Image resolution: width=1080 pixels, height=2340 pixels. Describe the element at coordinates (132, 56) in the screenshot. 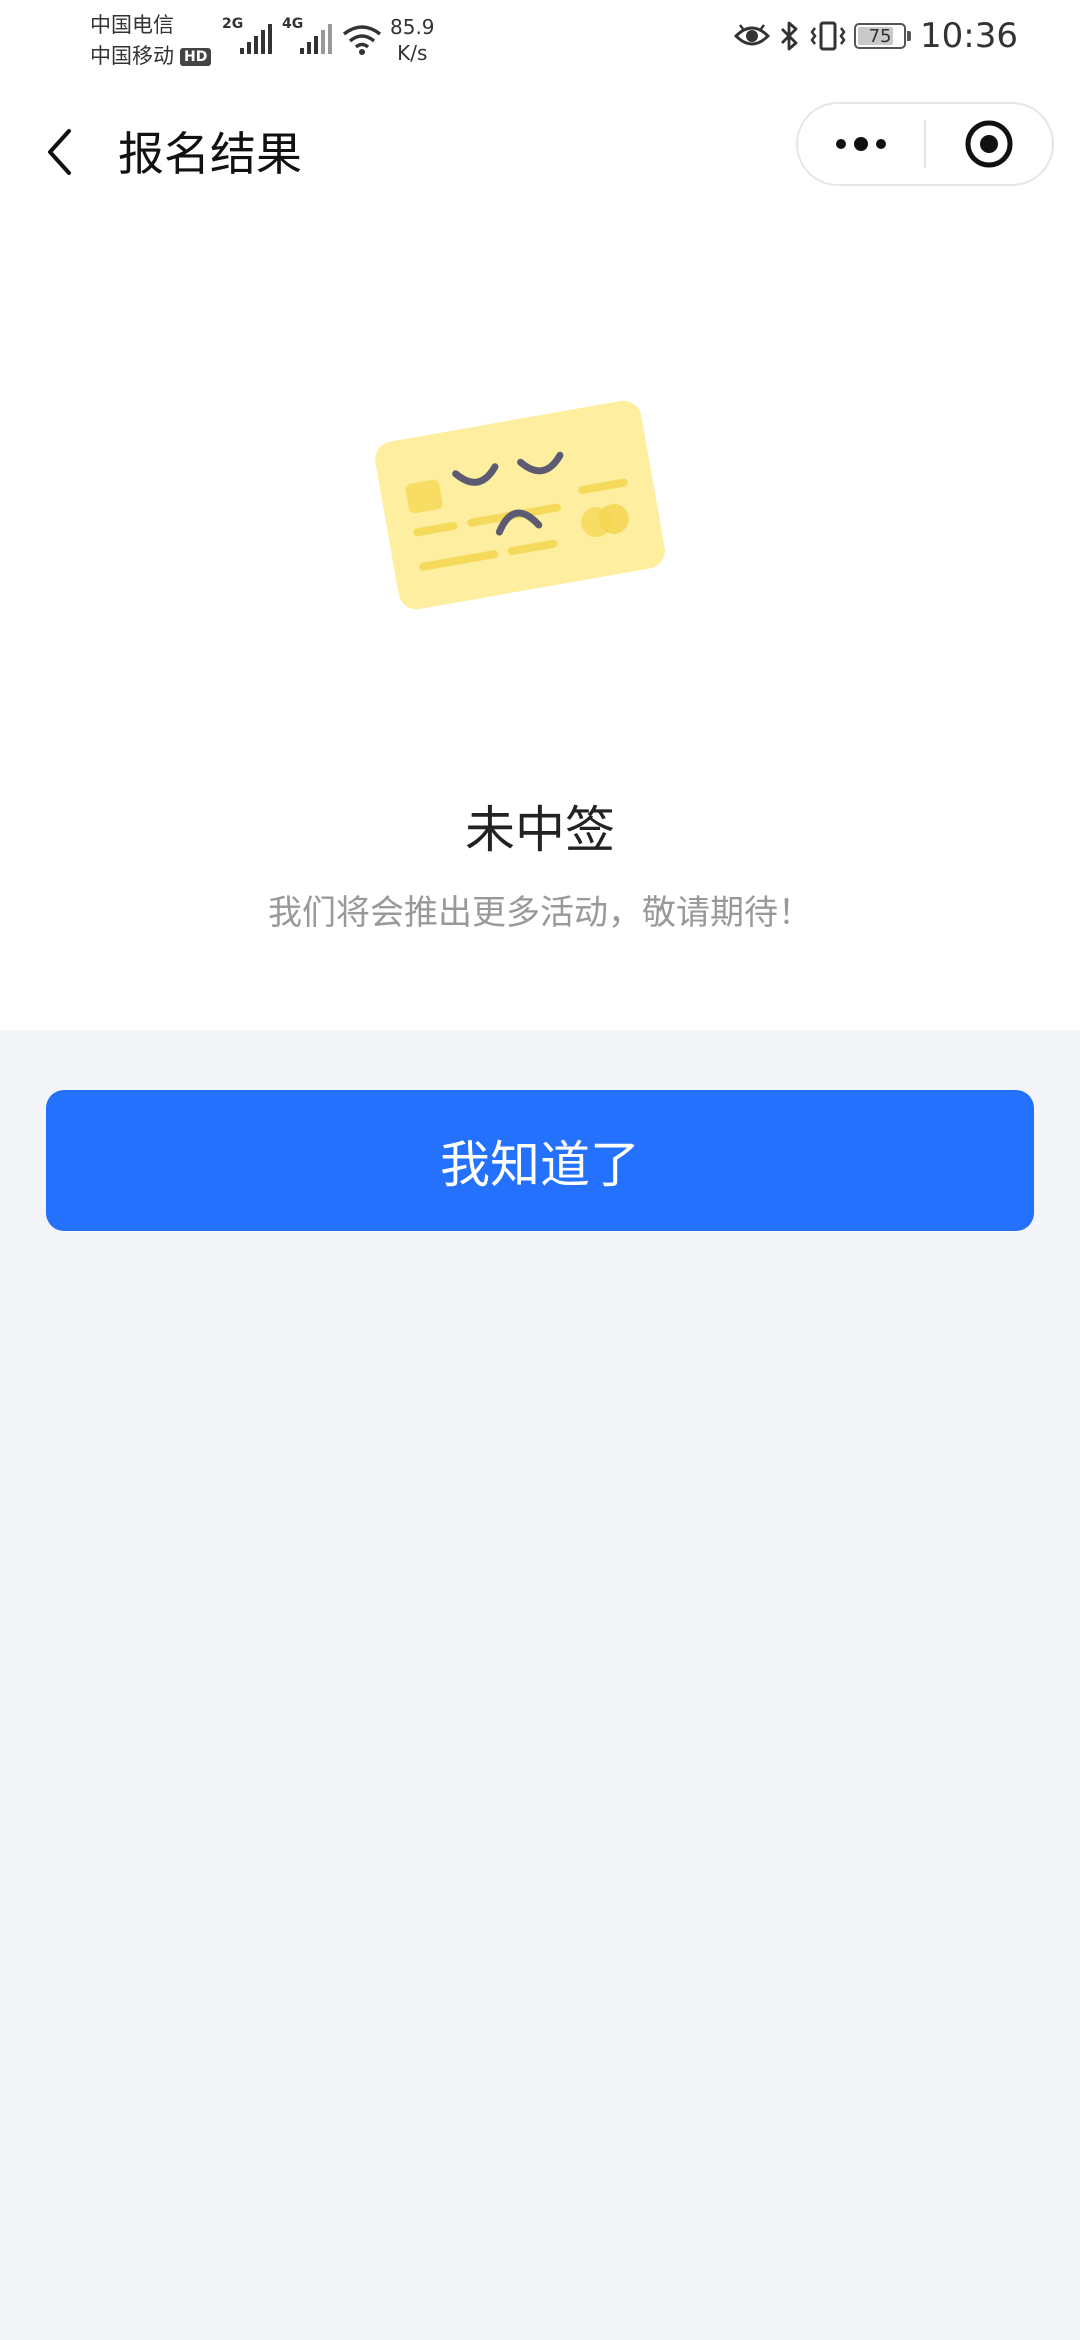

I see `carrier-2: 中国移动` at that location.